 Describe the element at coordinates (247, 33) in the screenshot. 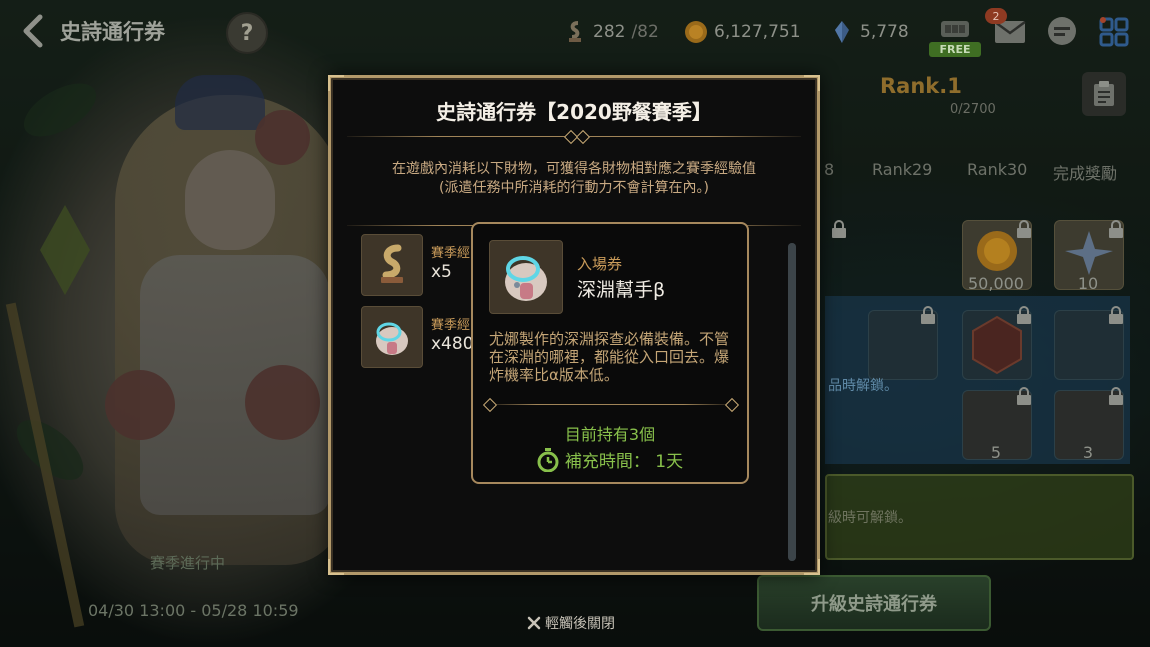

I see `help-button: ?` at that location.